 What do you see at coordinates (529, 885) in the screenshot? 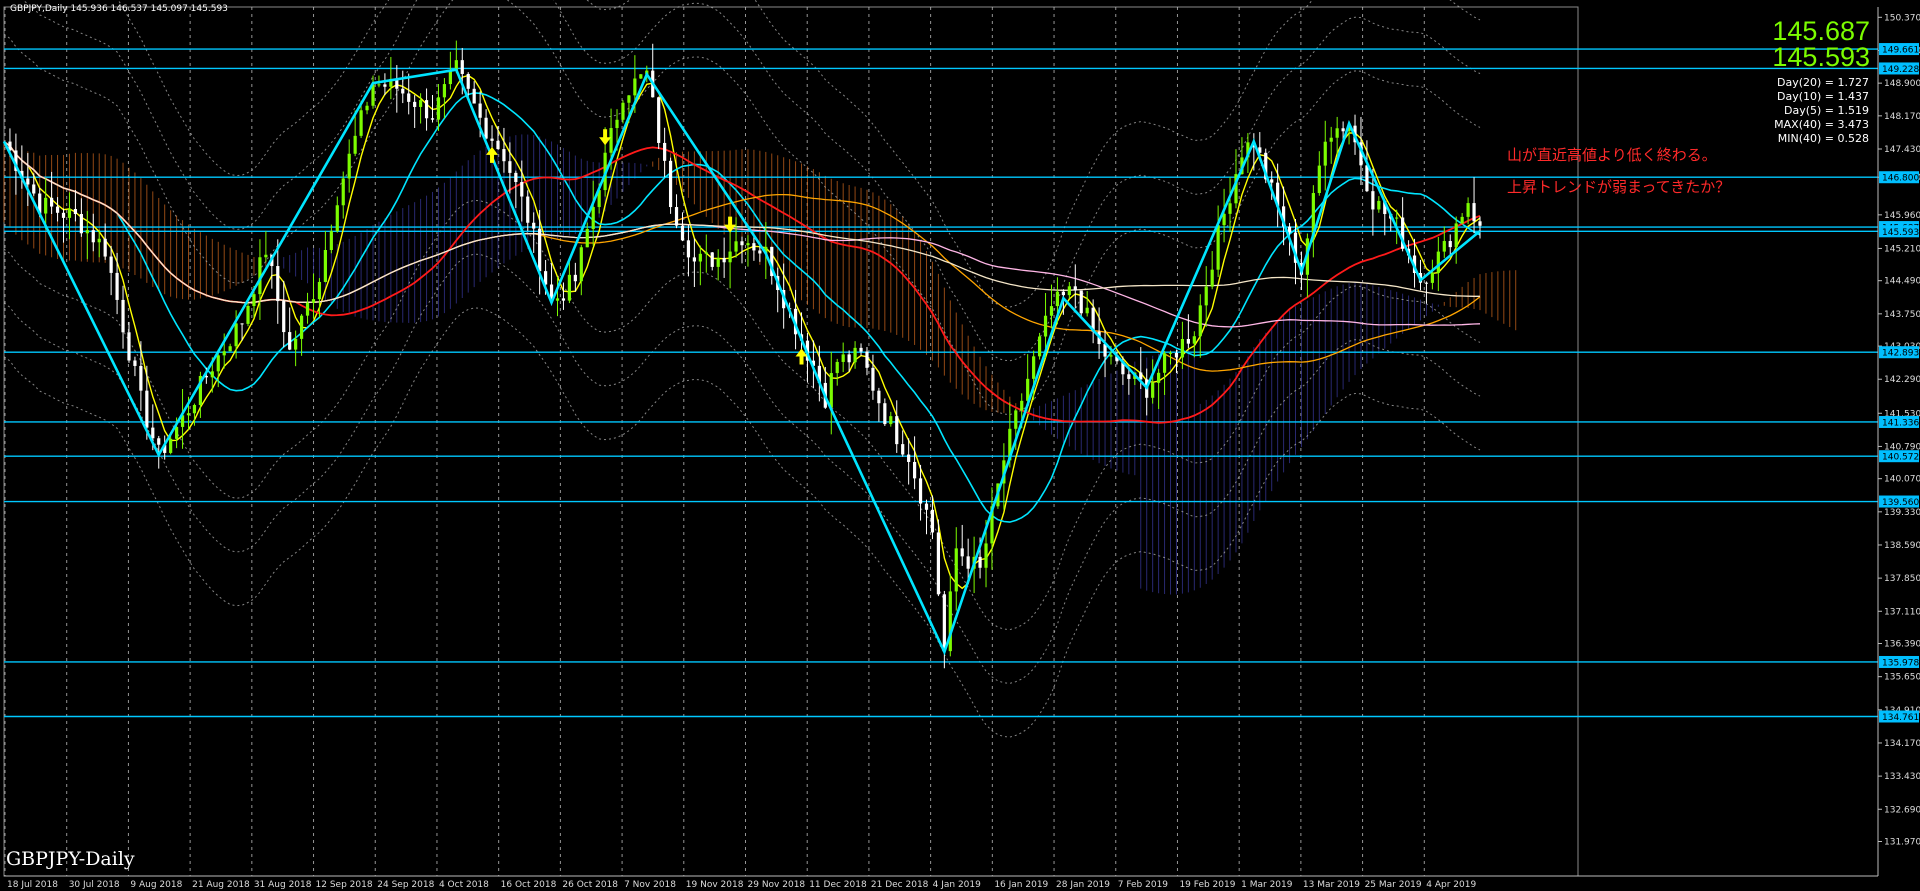
I see `time-tick-label: 16 Oct 2018` at bounding box center [529, 885].